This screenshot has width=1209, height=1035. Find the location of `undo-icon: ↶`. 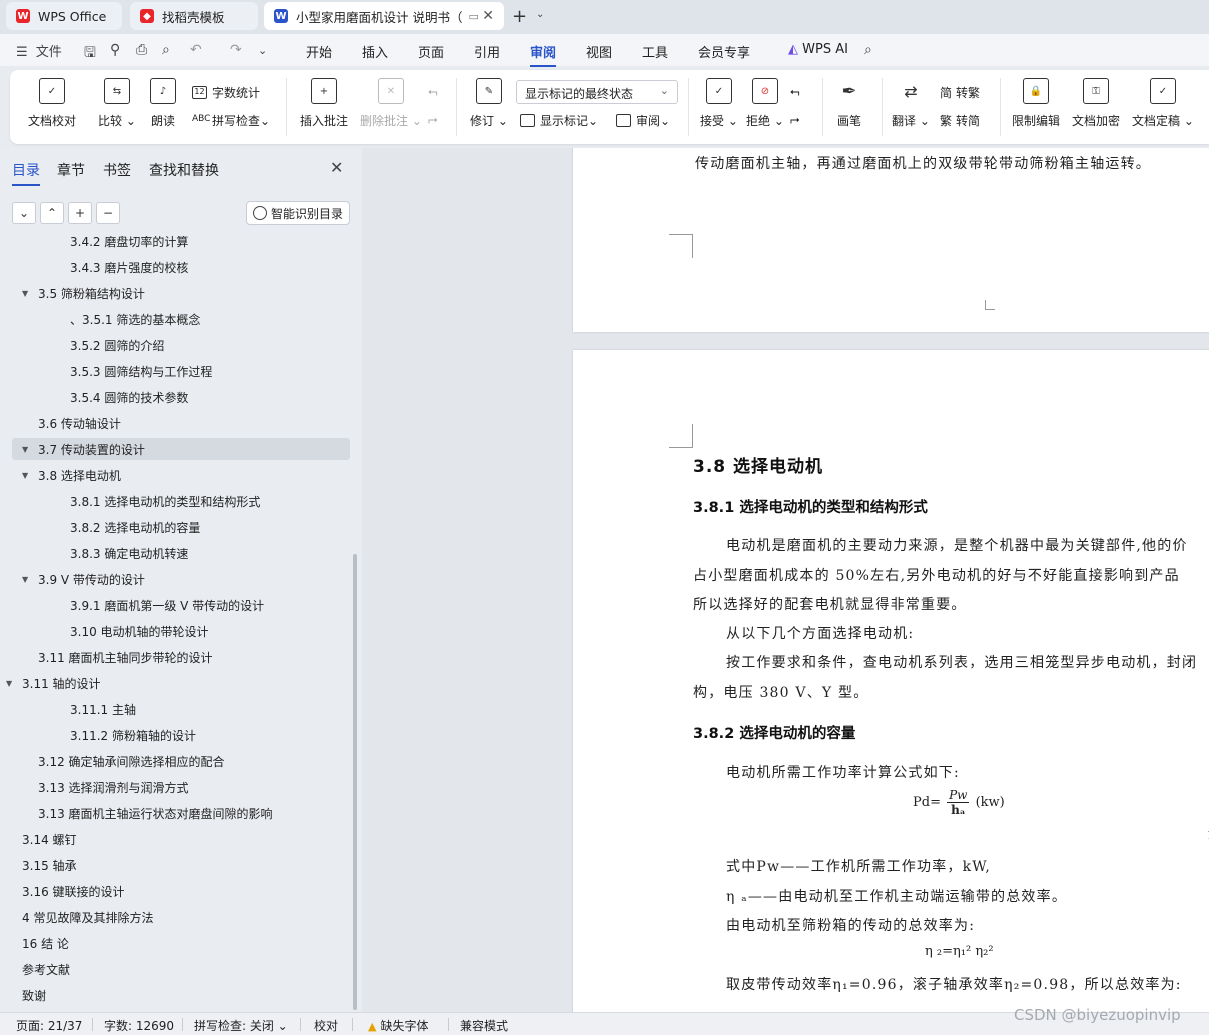

undo-icon: ↶ is located at coordinates (196, 50).